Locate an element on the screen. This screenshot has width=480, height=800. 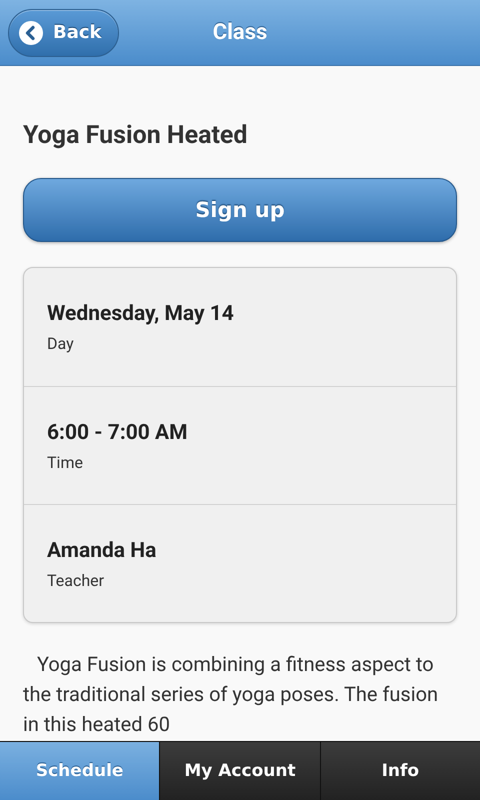
detail-label: Time is located at coordinates (65, 462).